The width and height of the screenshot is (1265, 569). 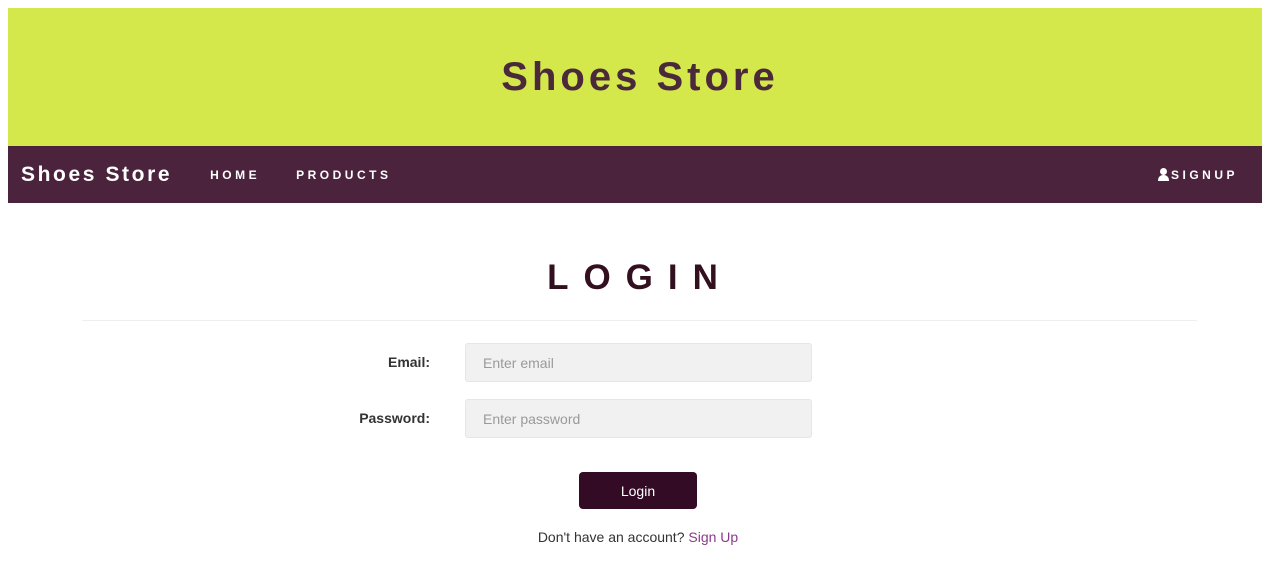 What do you see at coordinates (343, 175) in the screenshot?
I see `nav-link-products: PRODUCTS` at bounding box center [343, 175].